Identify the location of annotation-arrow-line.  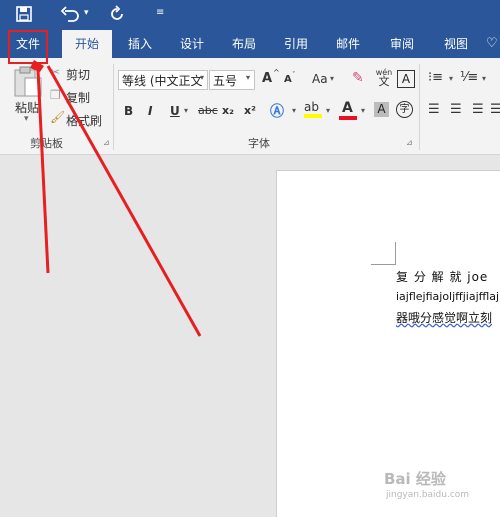
(43, 171).